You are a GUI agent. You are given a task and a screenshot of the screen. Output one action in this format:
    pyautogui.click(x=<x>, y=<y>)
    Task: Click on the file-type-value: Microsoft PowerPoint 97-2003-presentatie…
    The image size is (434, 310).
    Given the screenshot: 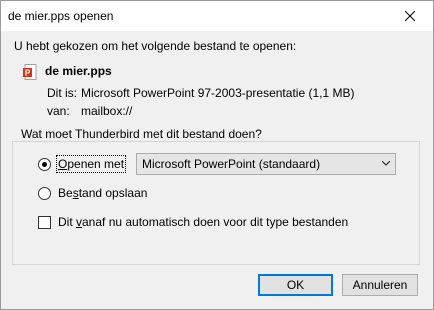 What is the action you would take?
    pyautogui.click(x=218, y=93)
    